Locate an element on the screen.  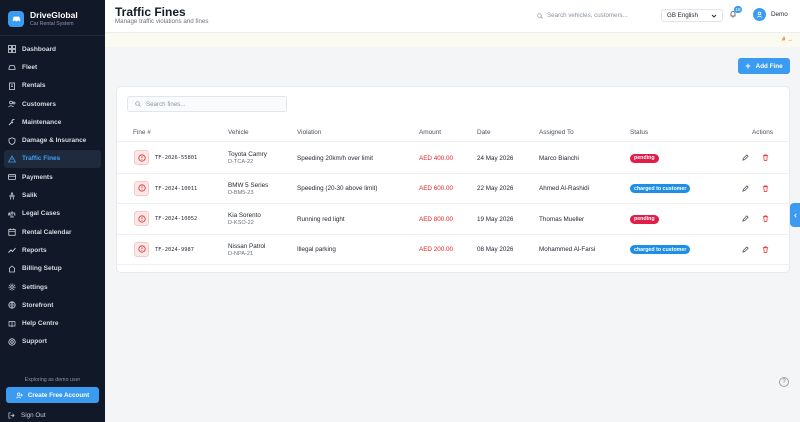
column-header: Vehicle is located at coordinates (238, 132).